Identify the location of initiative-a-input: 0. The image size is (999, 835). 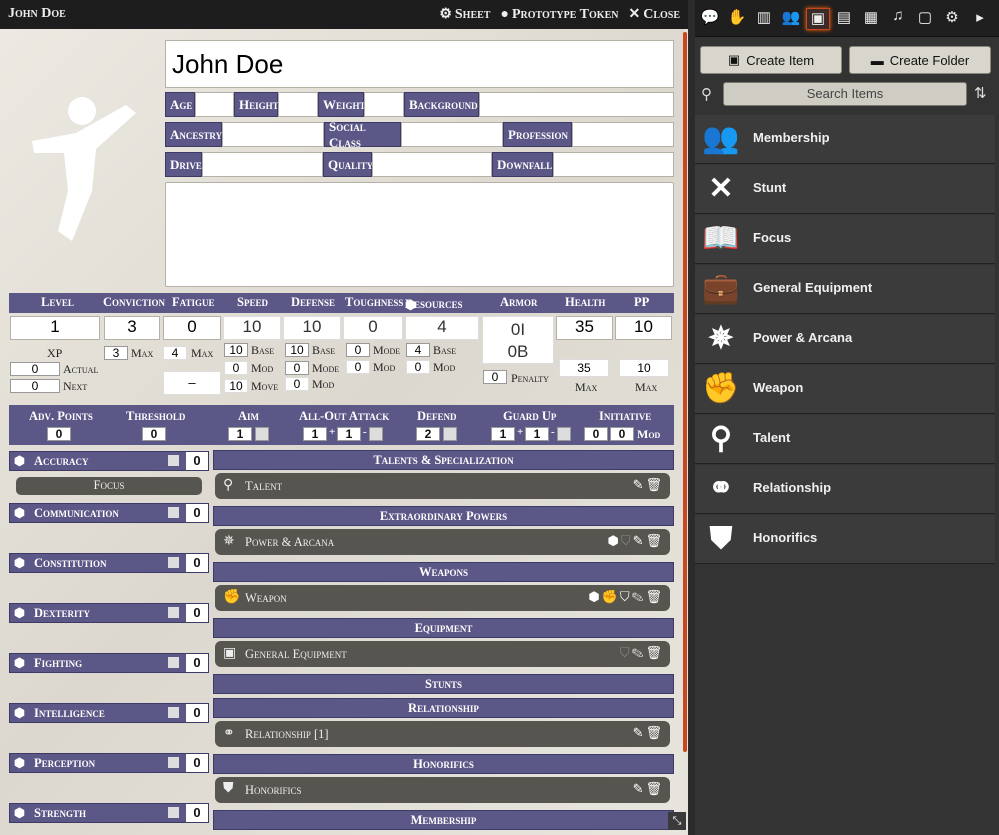
(596, 434).